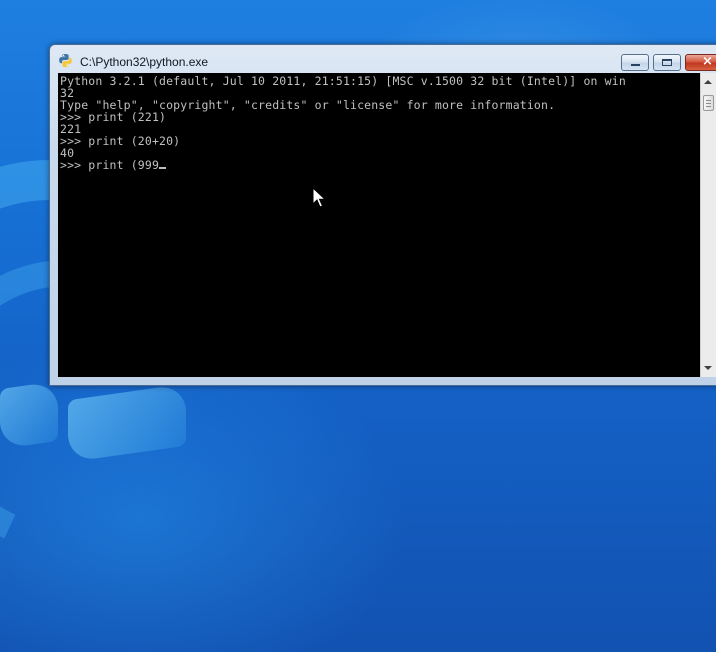 The height and width of the screenshot is (652, 716). Describe the element at coordinates (383, 59) in the screenshot. I see `title-bar: C:\Python32\python.exe ×` at that location.